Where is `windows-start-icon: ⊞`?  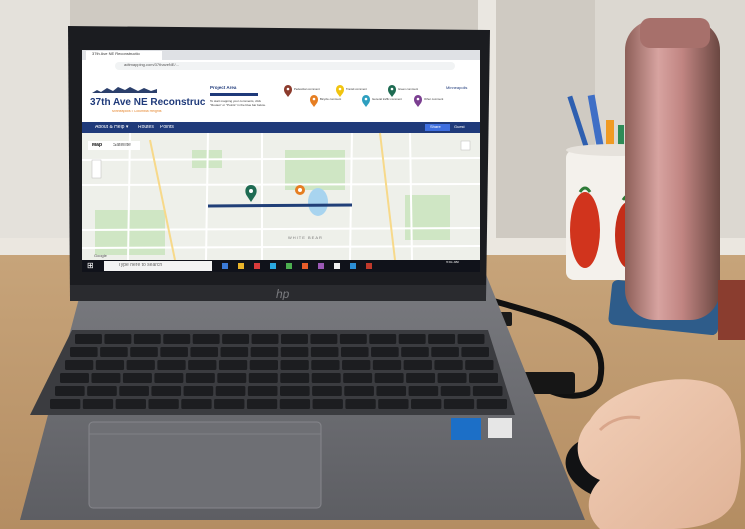
windows-start-icon: ⊞ is located at coordinates (92, 266).